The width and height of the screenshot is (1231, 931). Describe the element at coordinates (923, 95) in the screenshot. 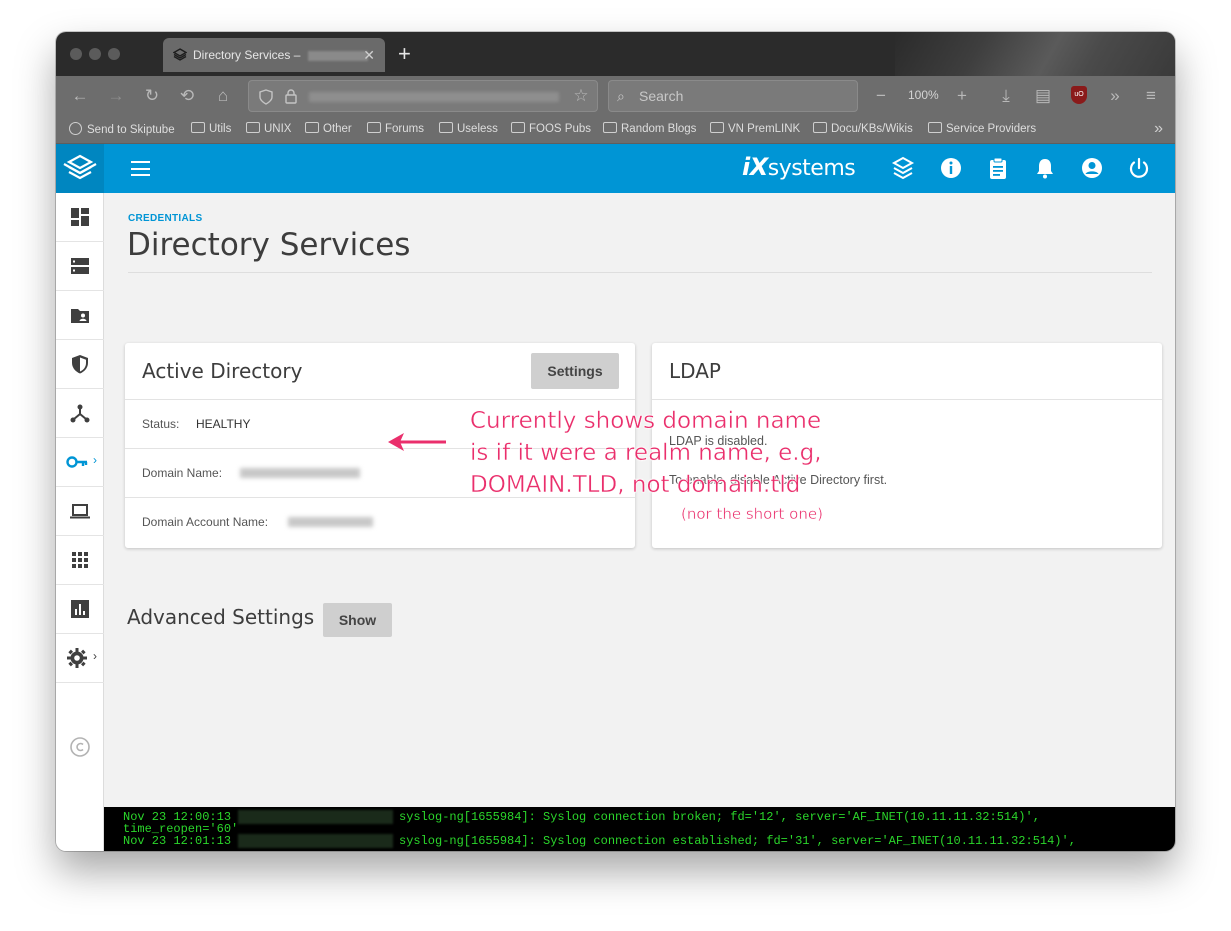

I see `zoom-level: 100%` at that location.